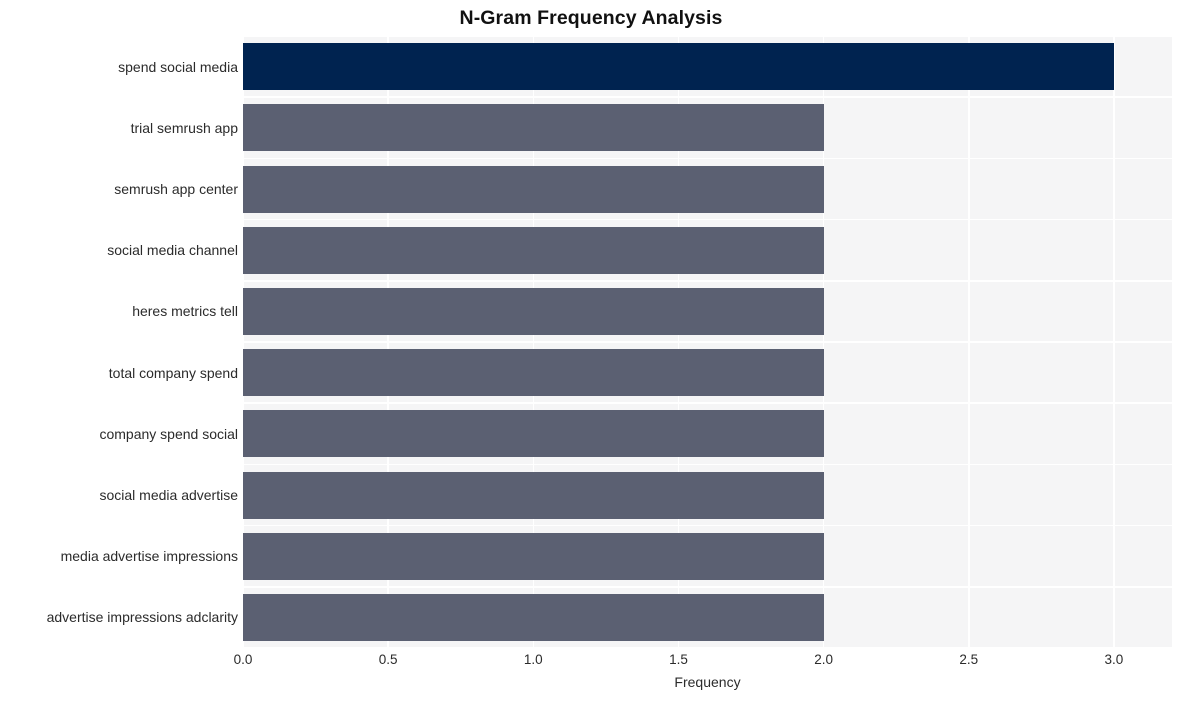 The width and height of the screenshot is (1182, 701). I want to click on x-axis-tick-labels: 0.0 0.5 1.0 1.5 2.0 2.5 3.0, so click(703, 662).